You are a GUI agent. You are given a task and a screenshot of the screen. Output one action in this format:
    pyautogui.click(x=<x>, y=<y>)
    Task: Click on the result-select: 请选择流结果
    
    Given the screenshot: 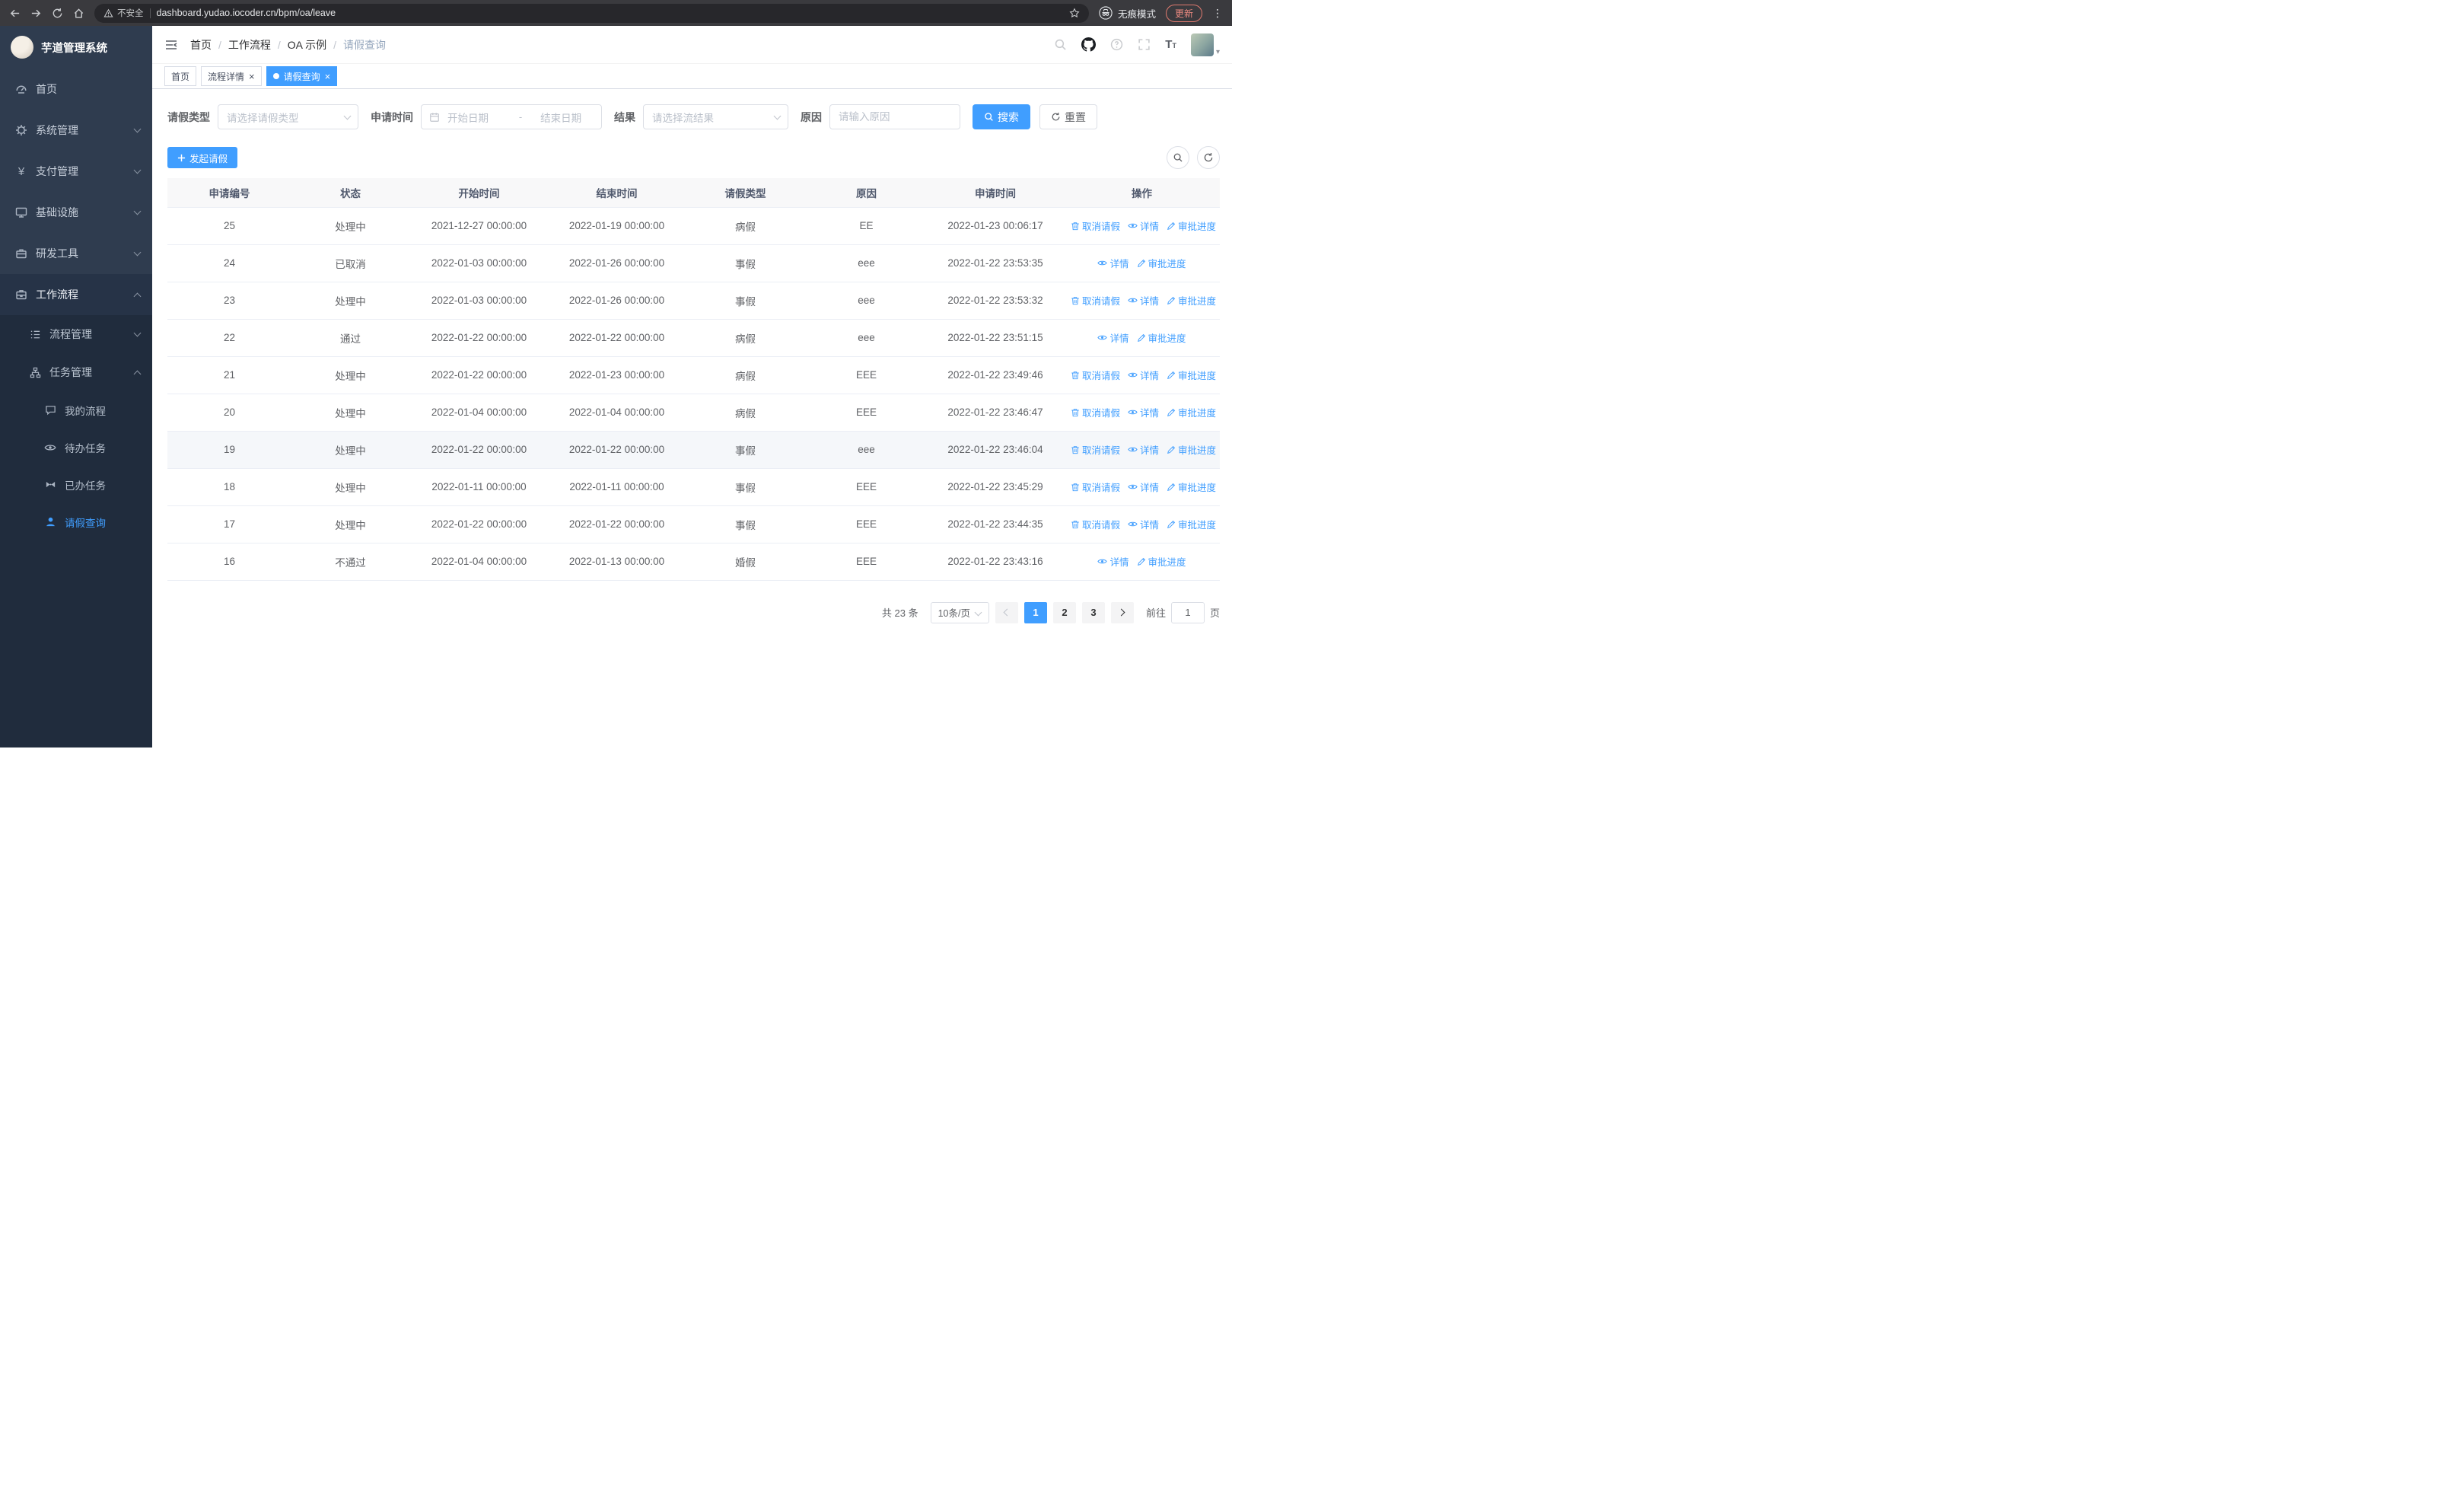 What is the action you would take?
    pyautogui.click(x=715, y=117)
    